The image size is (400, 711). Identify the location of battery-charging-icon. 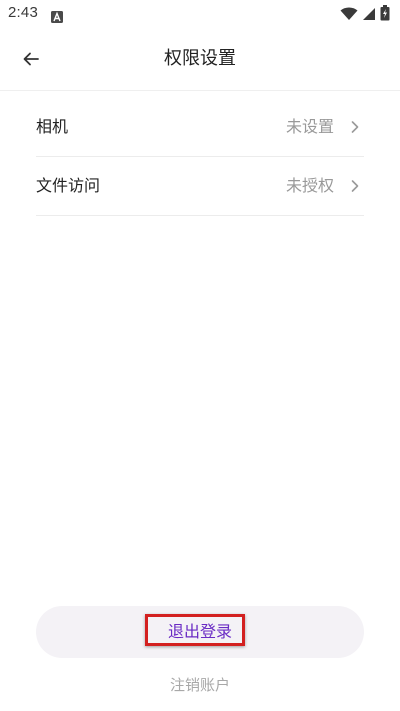
(385, 15).